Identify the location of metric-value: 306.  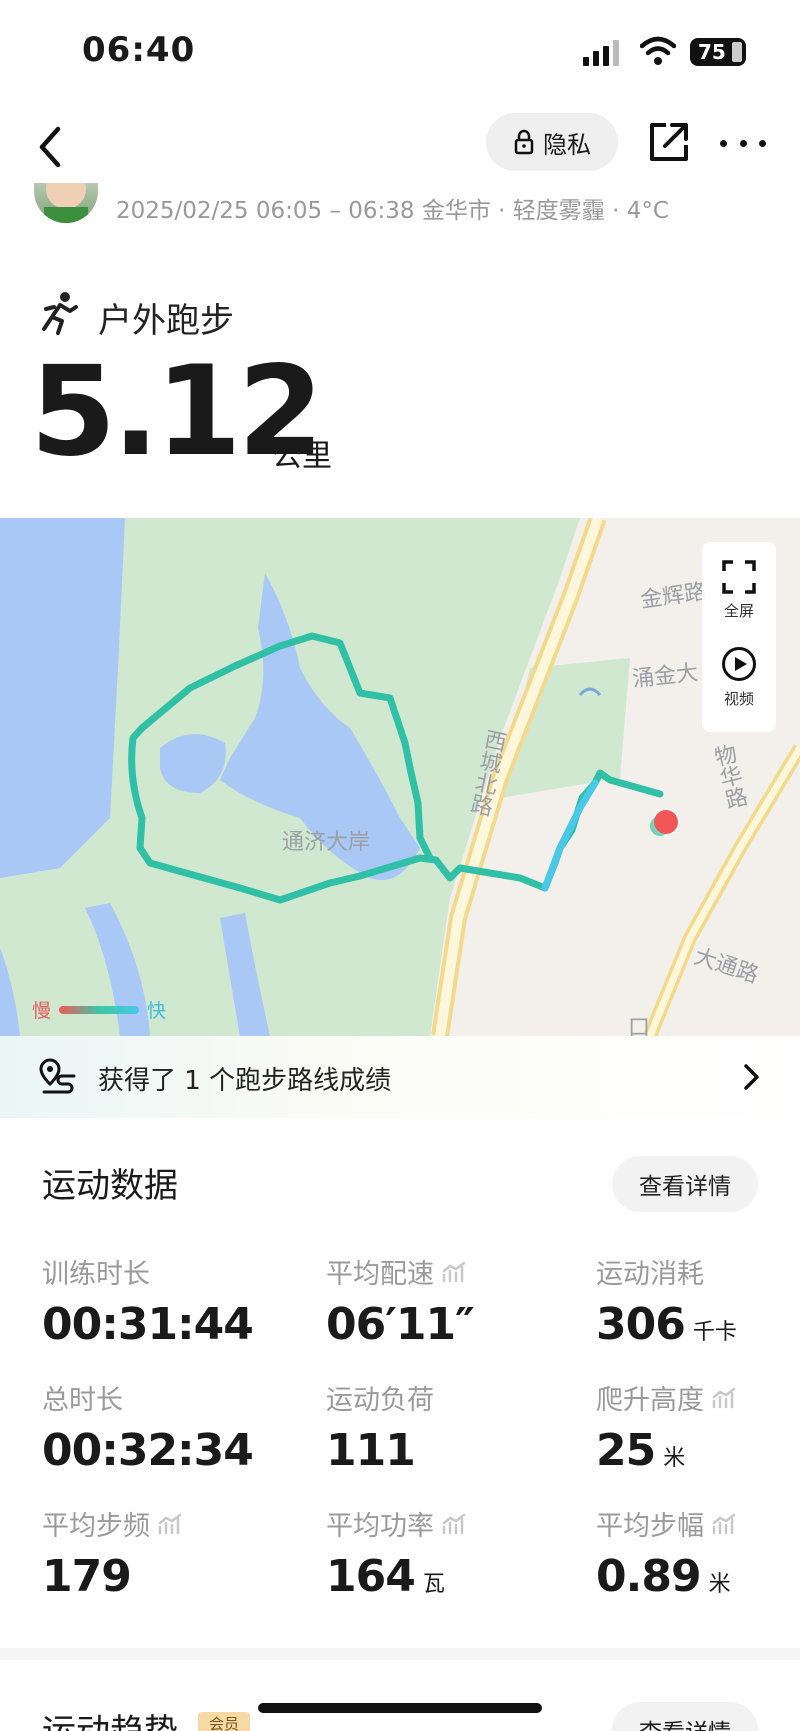
(641, 1324).